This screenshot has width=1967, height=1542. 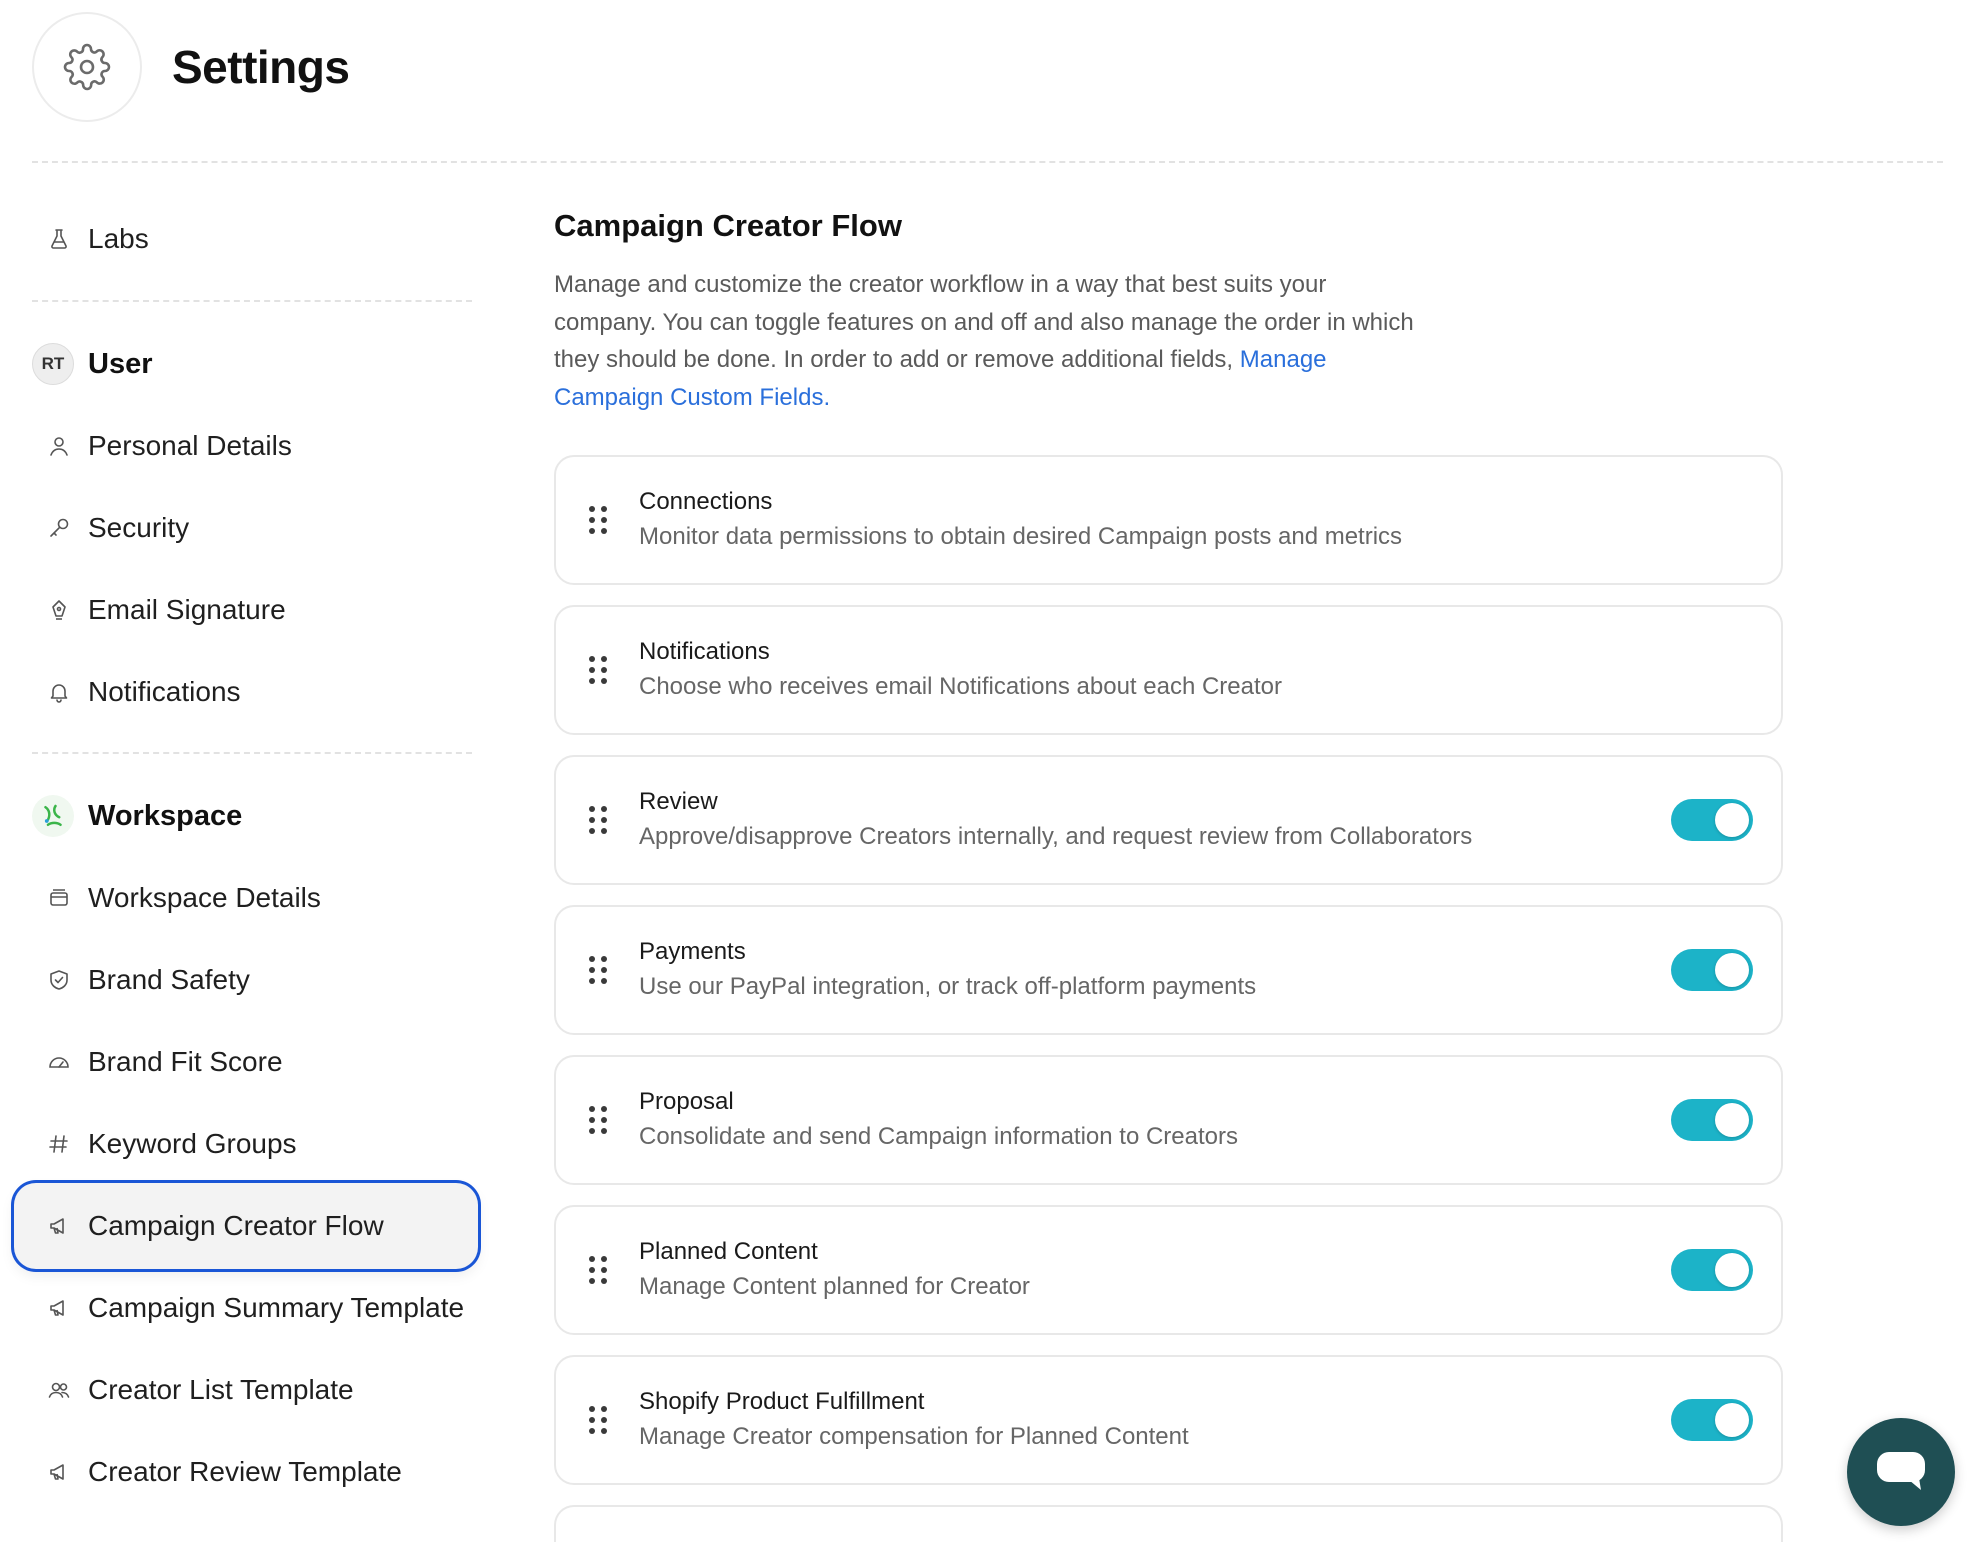 I want to click on review-toggle, so click(x=1712, y=820).